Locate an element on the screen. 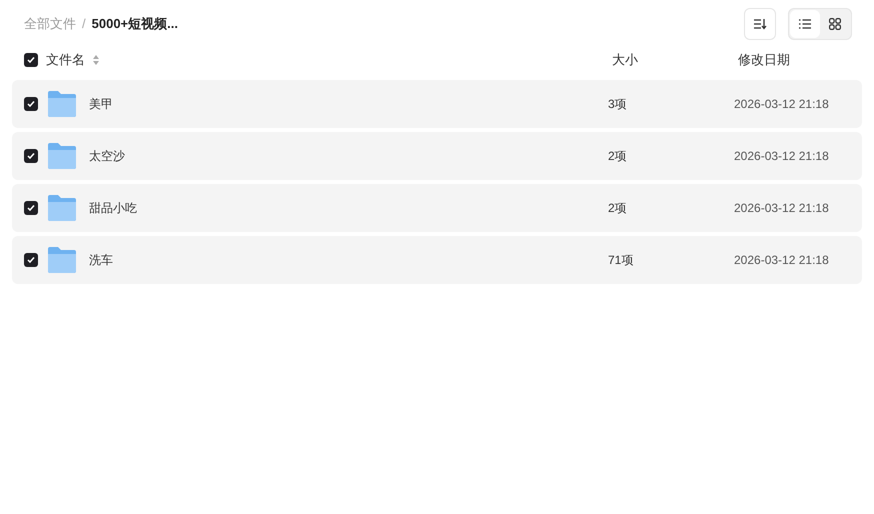 This screenshot has width=874, height=514. list-view-button is located at coordinates (805, 24).